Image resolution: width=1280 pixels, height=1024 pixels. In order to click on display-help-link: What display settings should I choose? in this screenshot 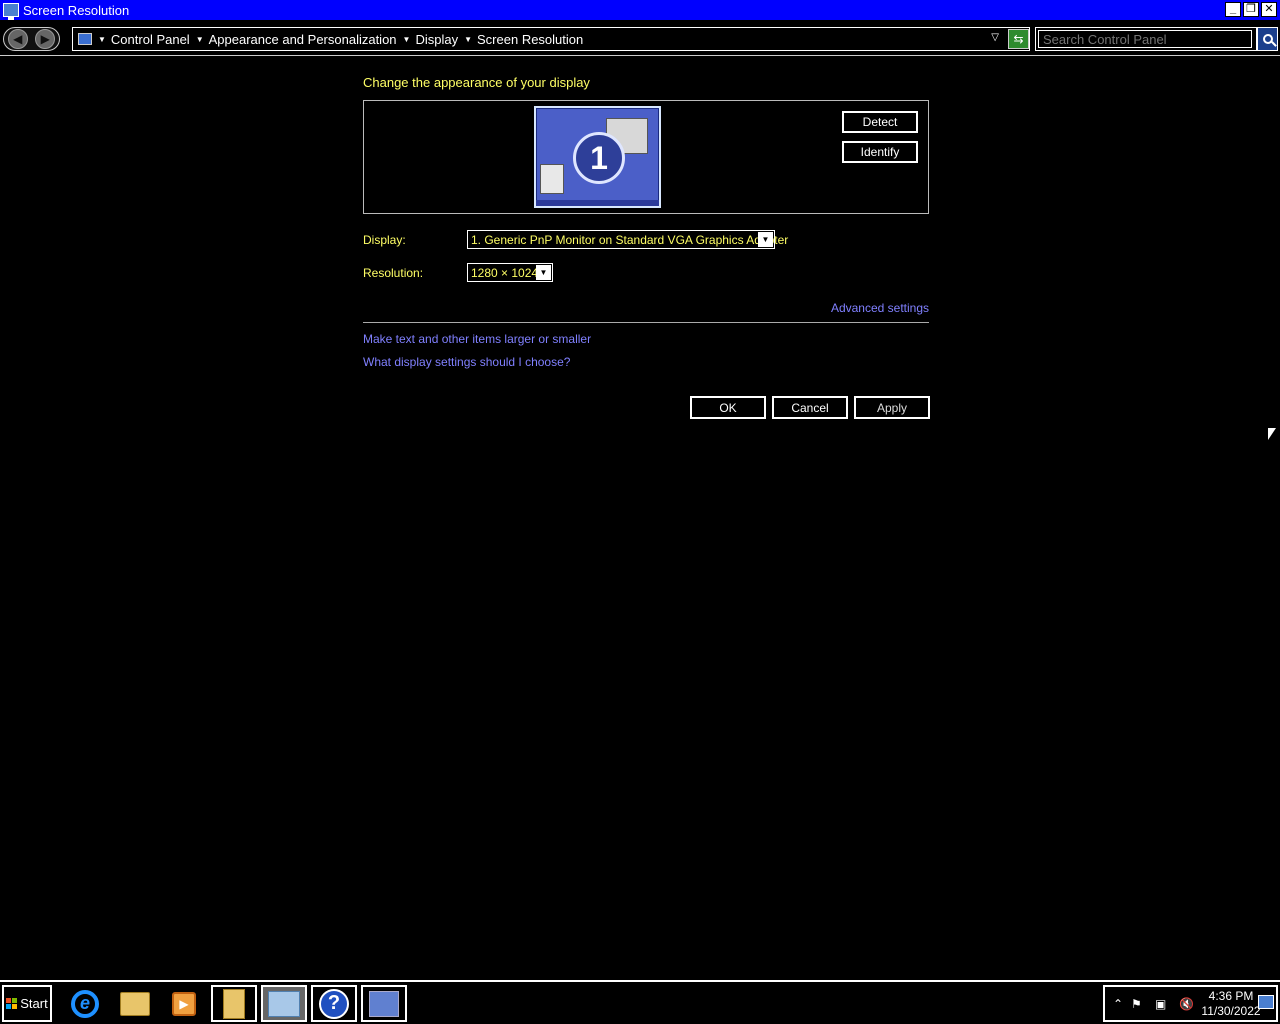, I will do `click(466, 362)`.